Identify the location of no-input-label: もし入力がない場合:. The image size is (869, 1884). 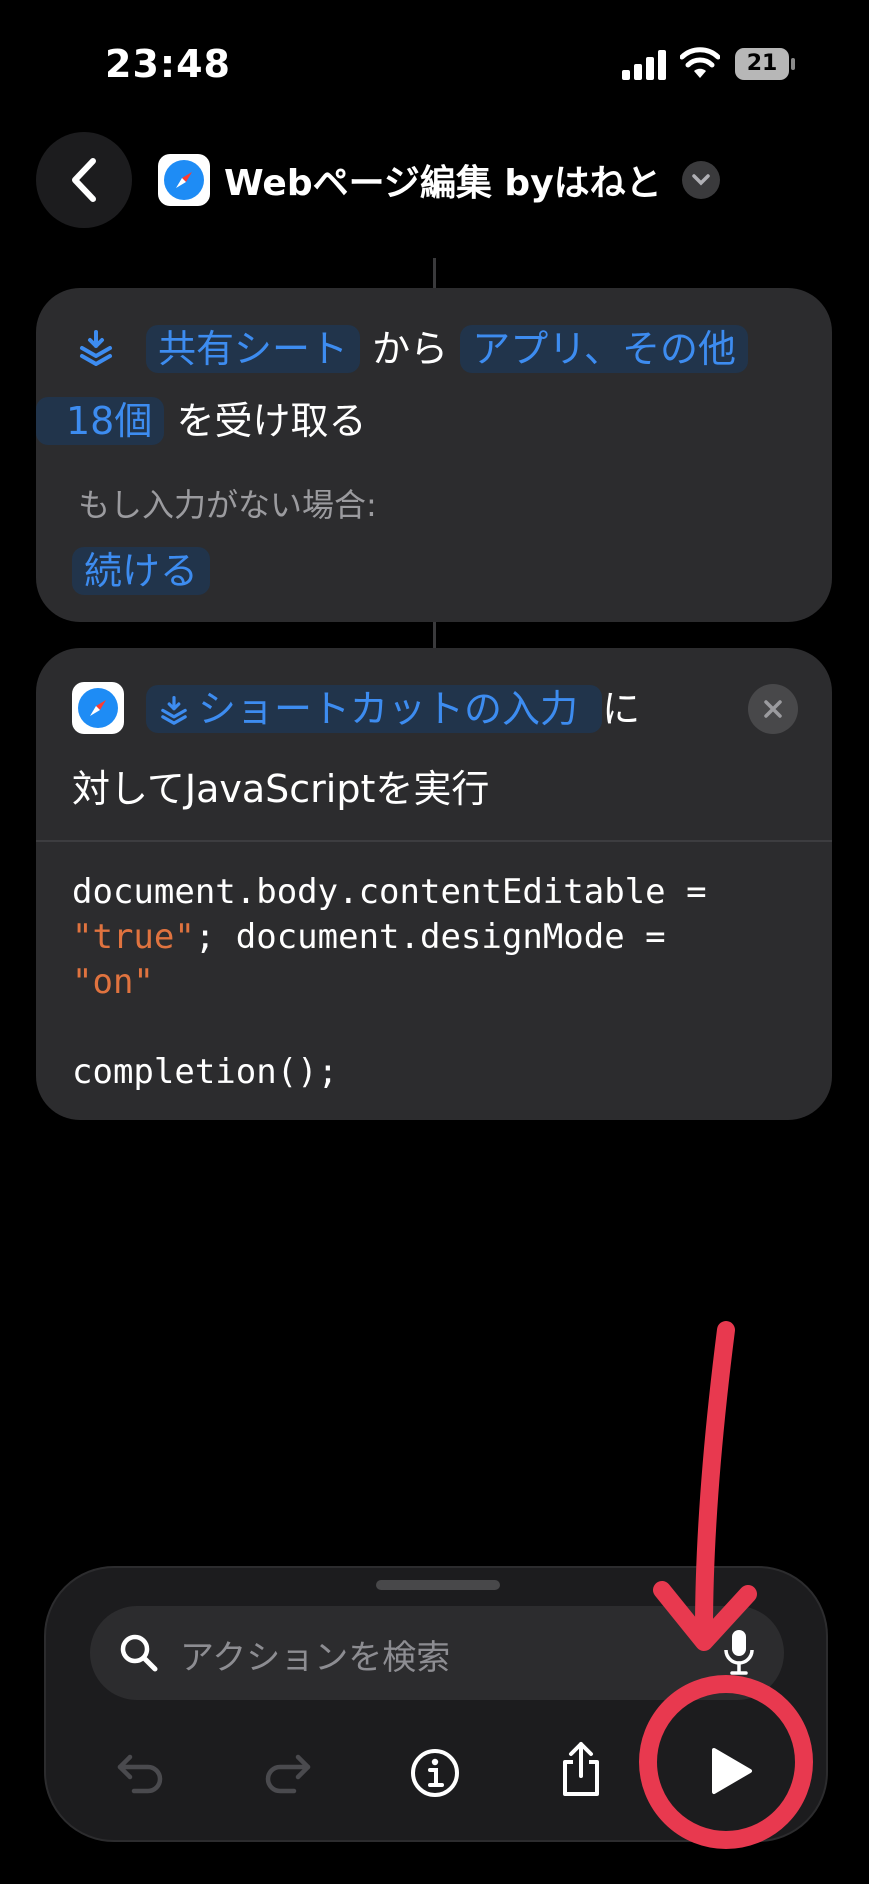
(227, 505).